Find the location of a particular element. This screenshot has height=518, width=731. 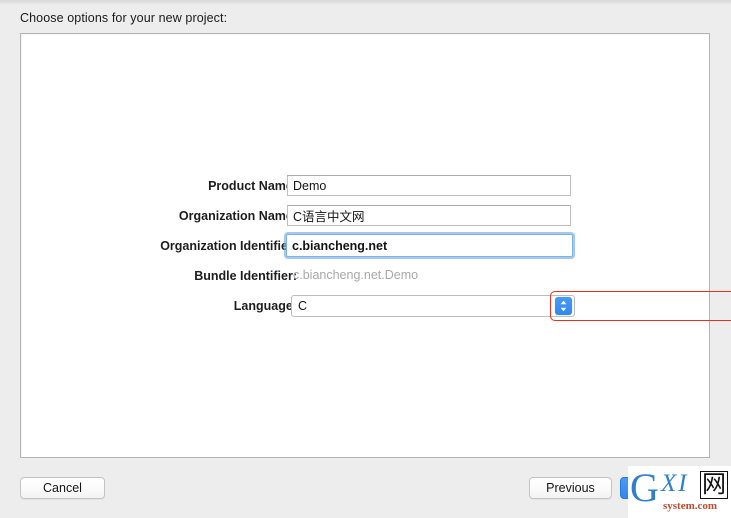

watermark-subtitle: system.com is located at coordinates (690, 506).